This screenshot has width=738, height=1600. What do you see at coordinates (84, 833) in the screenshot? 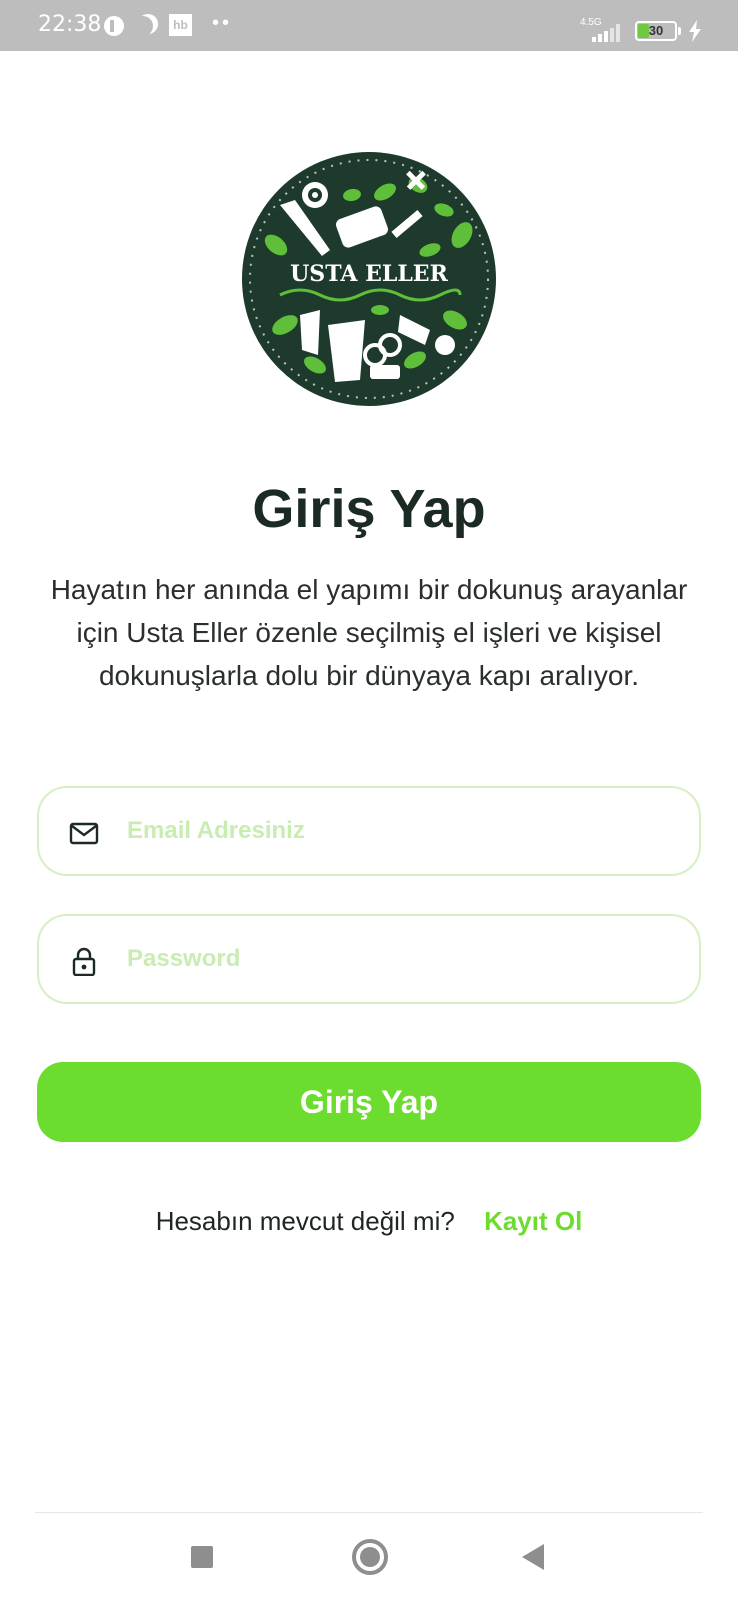
I see `mail-icon` at bounding box center [84, 833].